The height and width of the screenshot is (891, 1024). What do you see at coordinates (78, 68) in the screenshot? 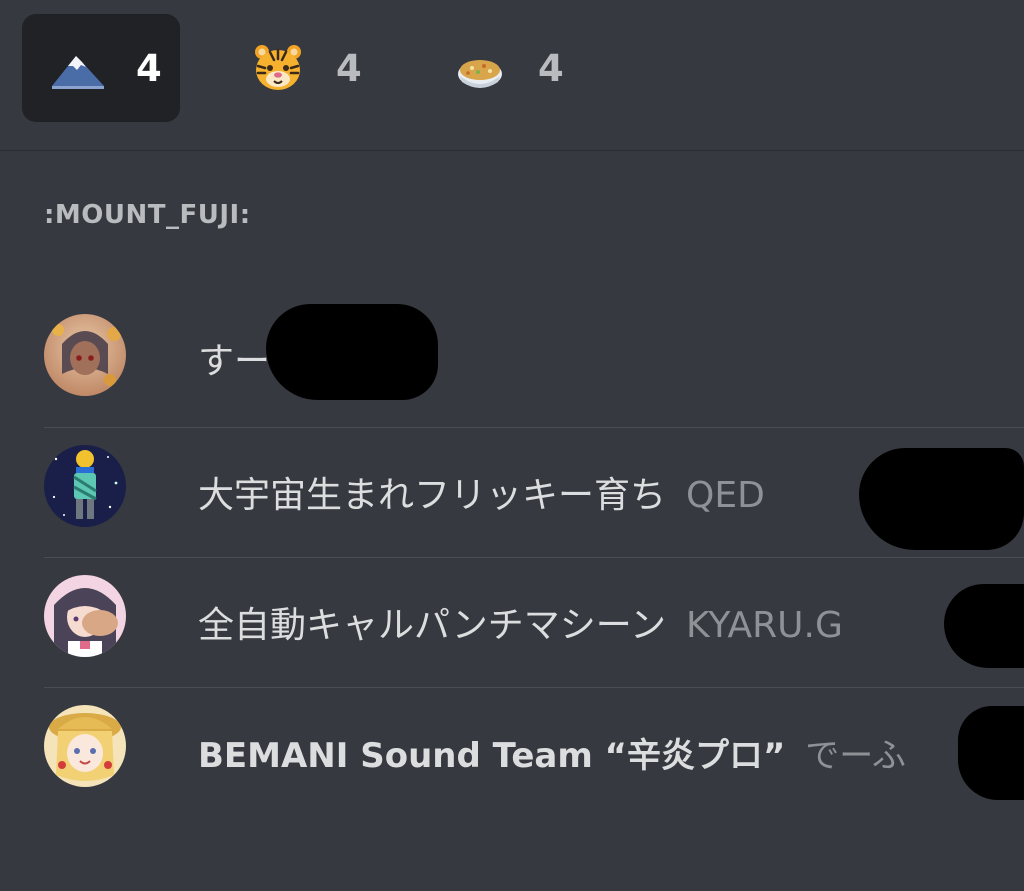
I see `mount-fuji-icon` at bounding box center [78, 68].